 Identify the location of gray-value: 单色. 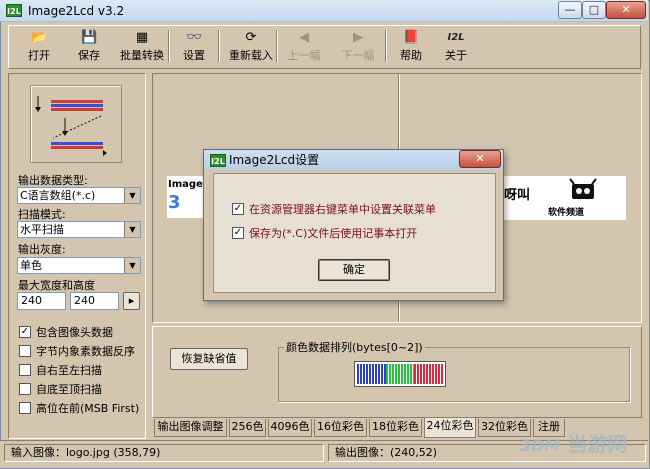
(31, 265).